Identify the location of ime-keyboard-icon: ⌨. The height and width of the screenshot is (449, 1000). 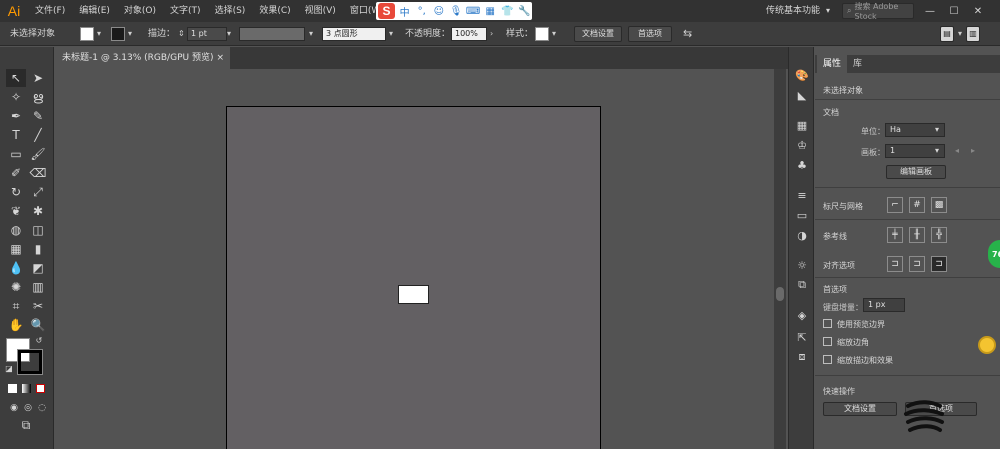
(473, 11).